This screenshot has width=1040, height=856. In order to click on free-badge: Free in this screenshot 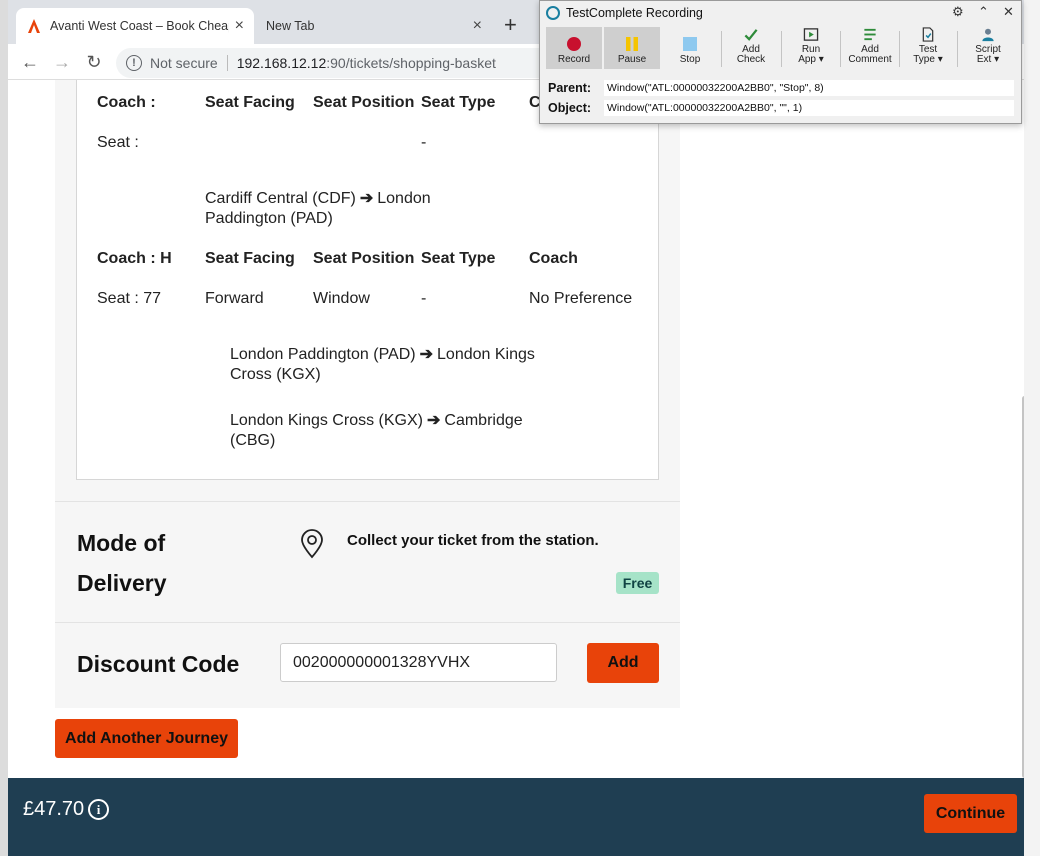, I will do `click(637, 583)`.